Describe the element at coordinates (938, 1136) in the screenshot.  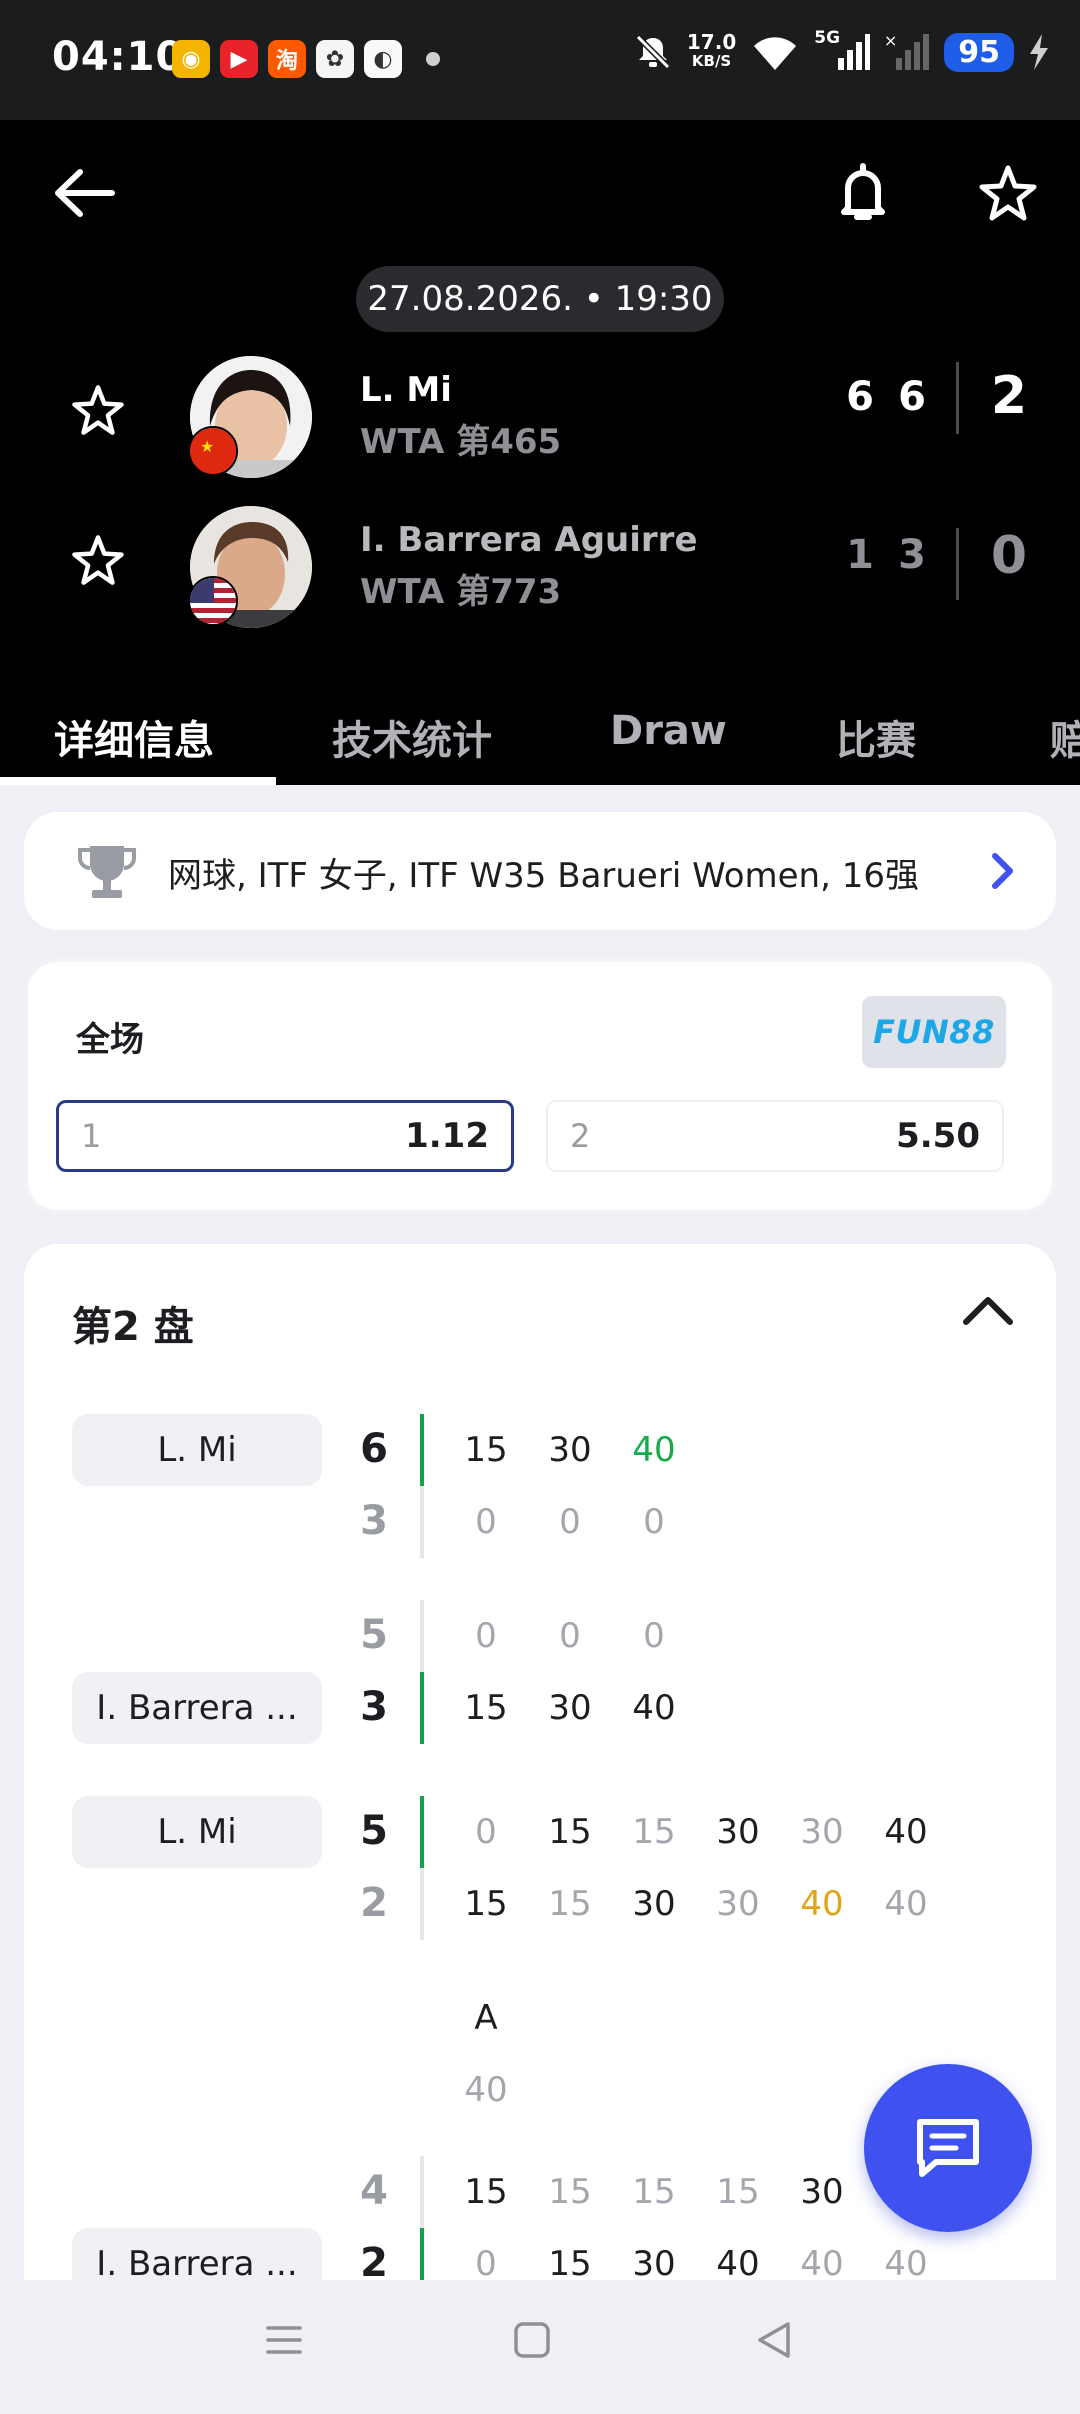
I see `odds-value: 5.50` at that location.